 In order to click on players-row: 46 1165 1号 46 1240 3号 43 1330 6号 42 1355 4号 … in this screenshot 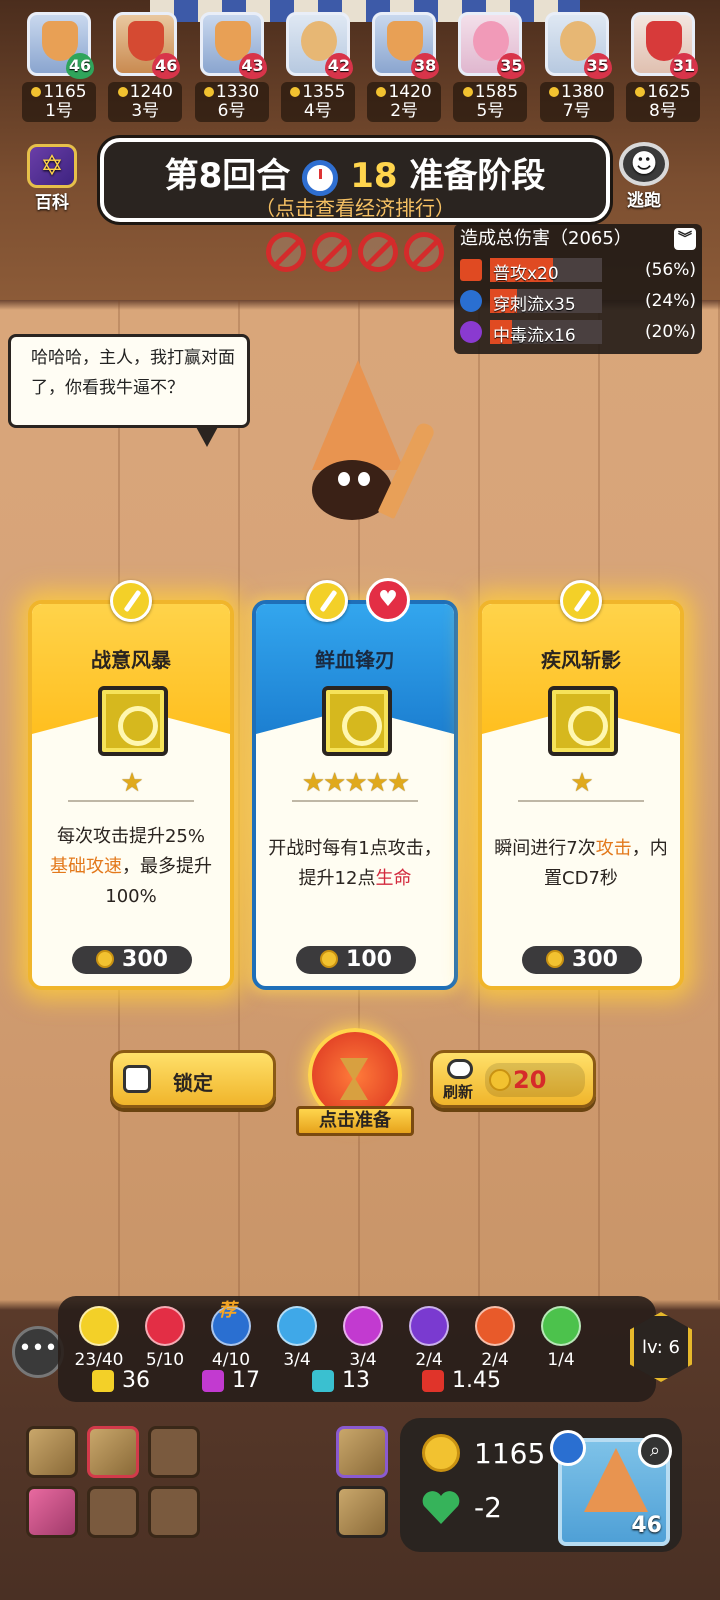, I will do `click(361, 67)`.